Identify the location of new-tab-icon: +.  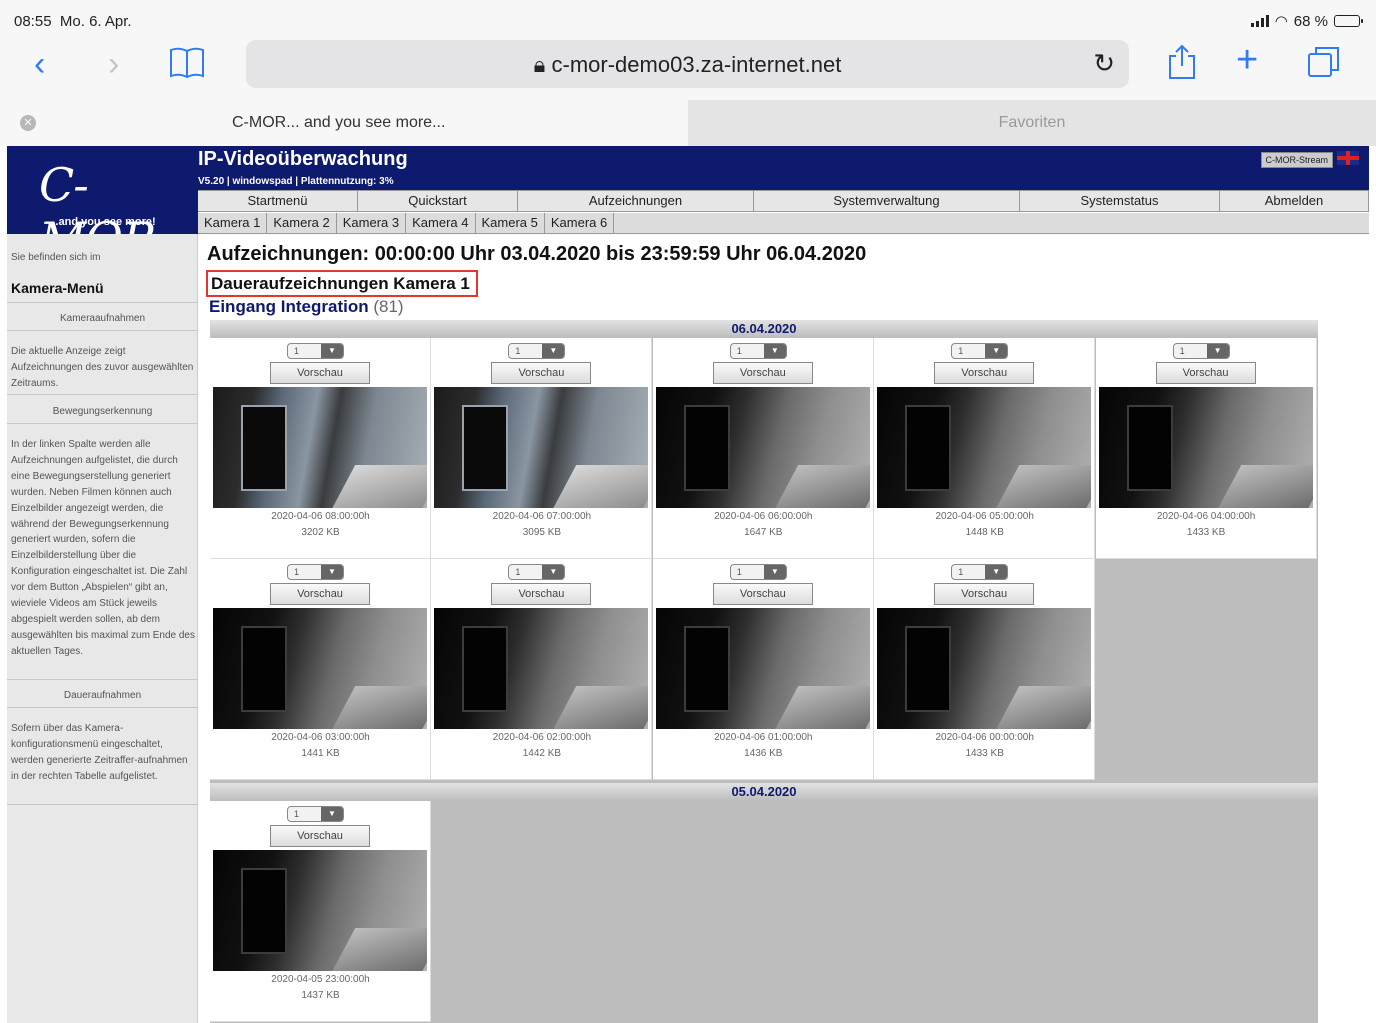
(1247, 60).